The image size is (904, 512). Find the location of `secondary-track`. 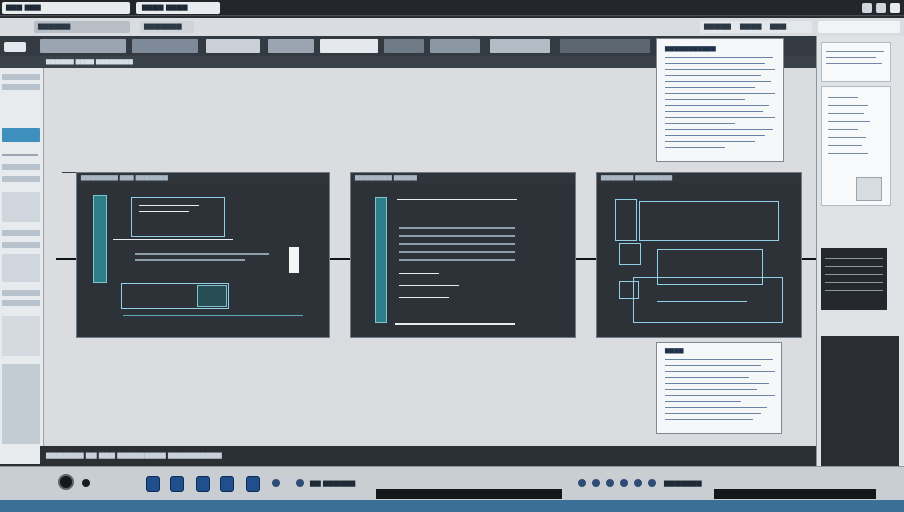

secondary-track is located at coordinates (795, 494).